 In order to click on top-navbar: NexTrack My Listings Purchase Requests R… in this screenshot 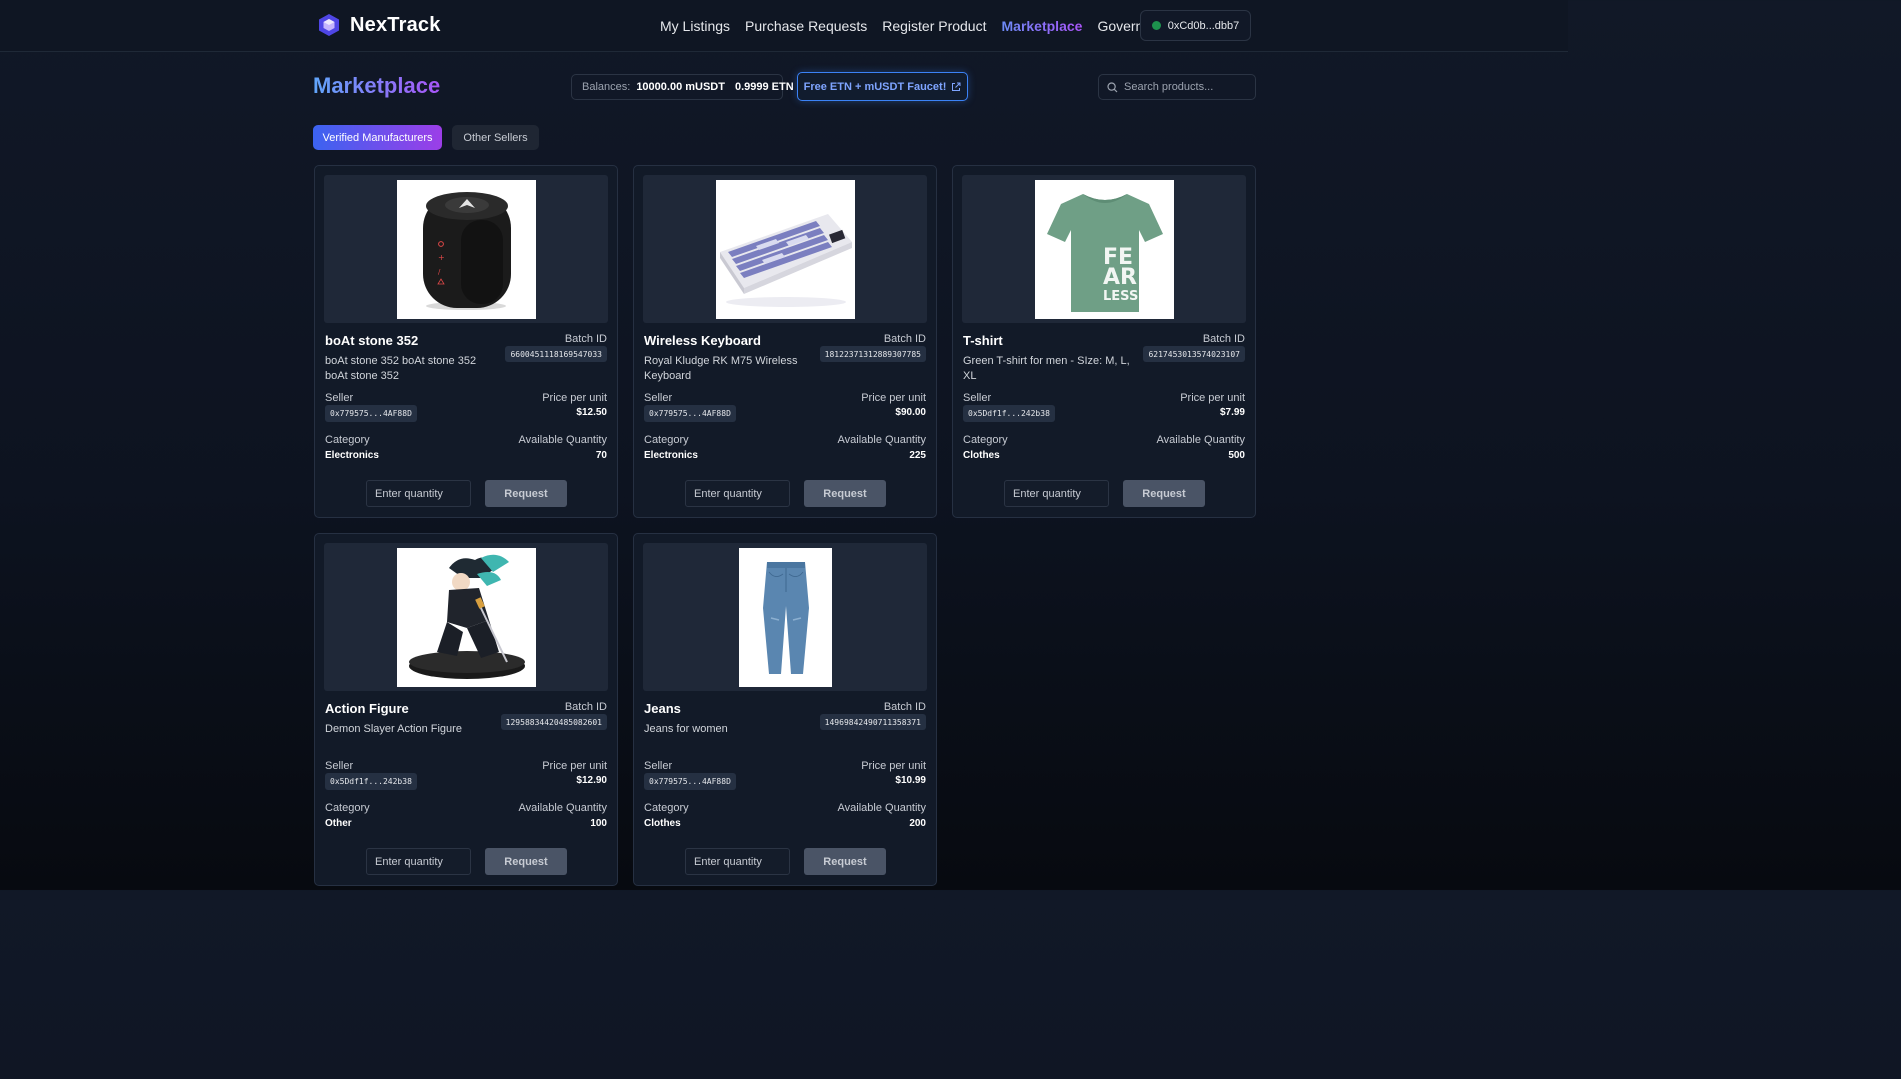, I will do `click(784, 26)`.